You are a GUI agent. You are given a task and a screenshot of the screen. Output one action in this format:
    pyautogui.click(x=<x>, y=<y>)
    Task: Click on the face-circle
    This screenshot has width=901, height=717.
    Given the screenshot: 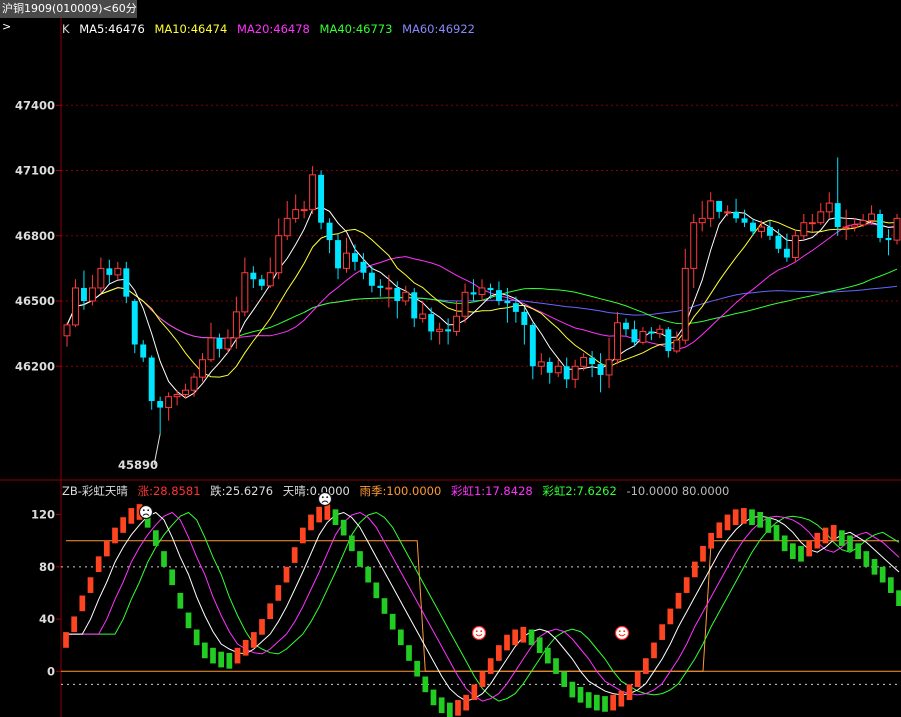 What is the action you would take?
    pyautogui.click(x=622, y=633)
    